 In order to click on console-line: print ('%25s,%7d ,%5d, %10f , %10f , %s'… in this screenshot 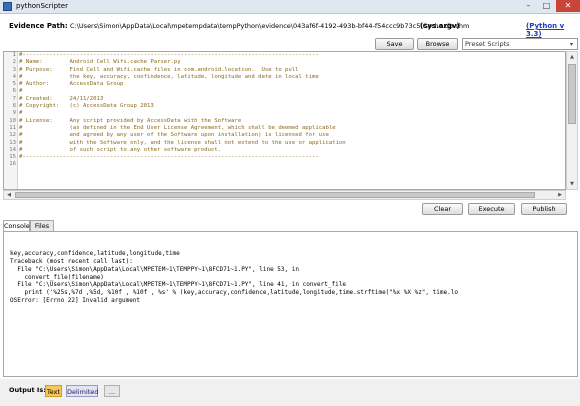, I will do `click(234, 293)`.